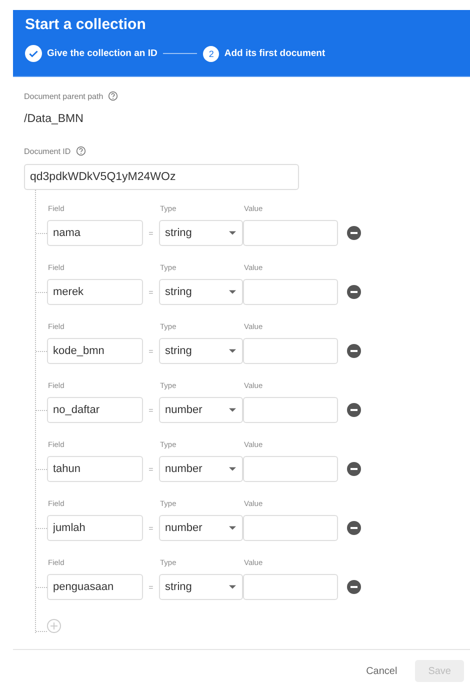  What do you see at coordinates (275, 53) in the screenshot?
I see `step-label: Add its first document` at bounding box center [275, 53].